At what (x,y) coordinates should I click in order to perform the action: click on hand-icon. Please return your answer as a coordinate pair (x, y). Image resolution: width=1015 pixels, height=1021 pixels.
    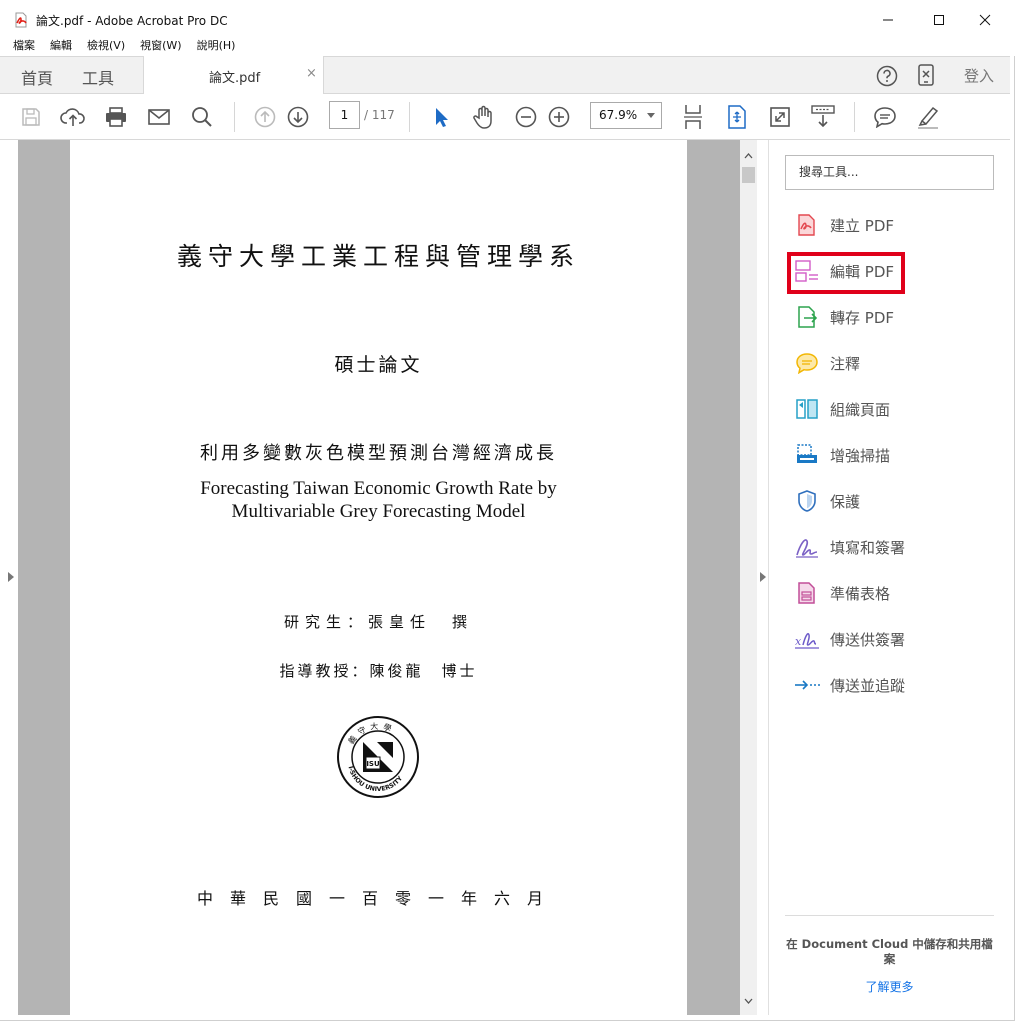
    Looking at the image, I should click on (482, 117).